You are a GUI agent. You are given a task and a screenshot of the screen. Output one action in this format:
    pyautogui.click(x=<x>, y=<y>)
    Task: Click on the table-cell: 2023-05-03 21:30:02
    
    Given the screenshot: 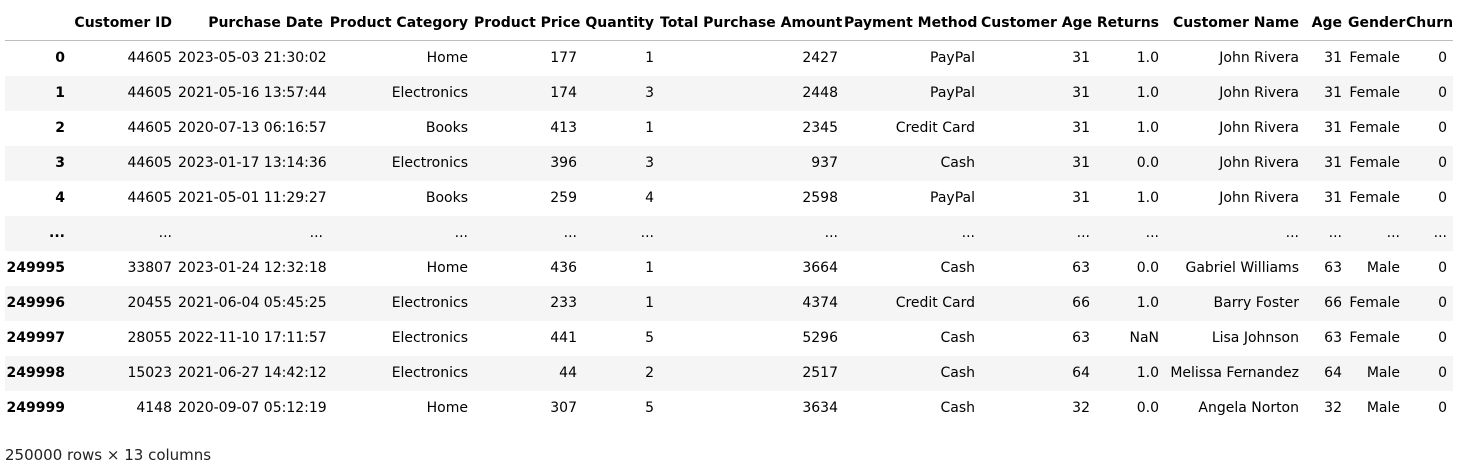 What is the action you would take?
    pyautogui.click(x=252, y=58)
    